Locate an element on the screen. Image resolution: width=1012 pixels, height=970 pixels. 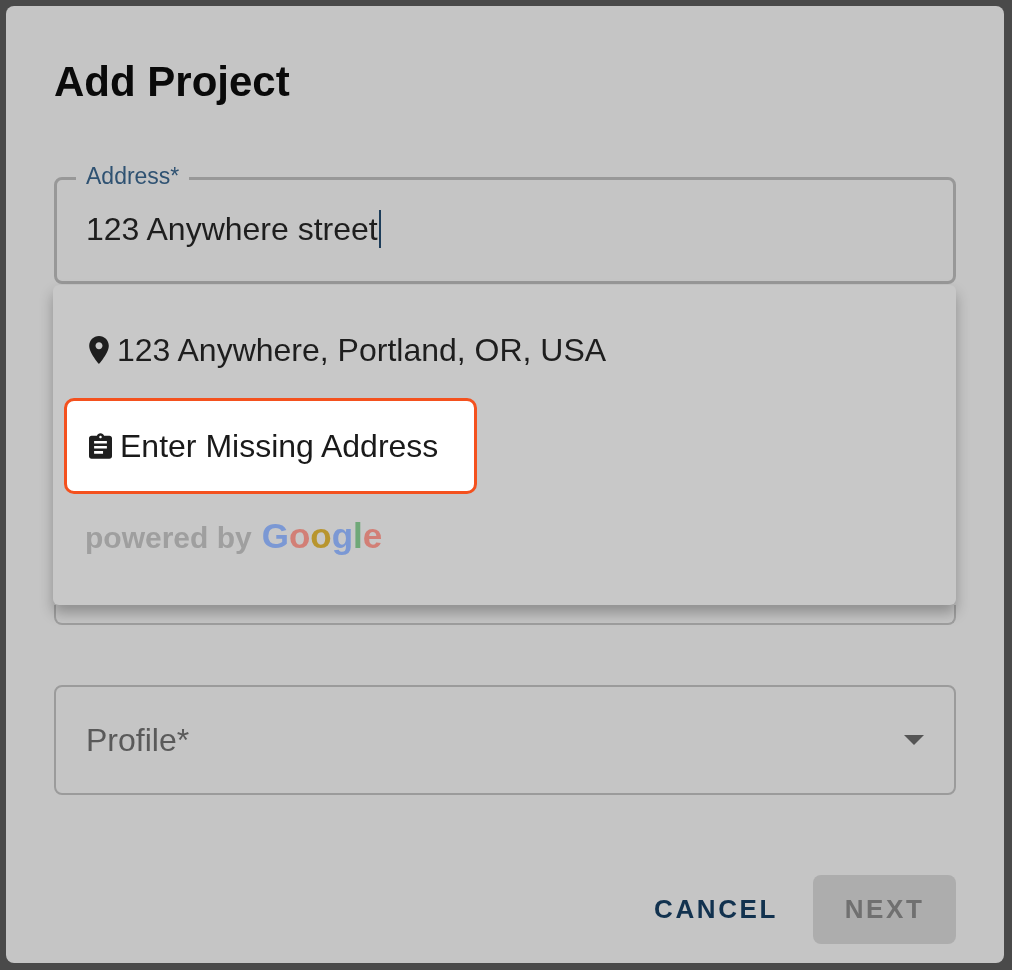
suggestion-item: Enter Missing Address is located at coordinates (271, 446).